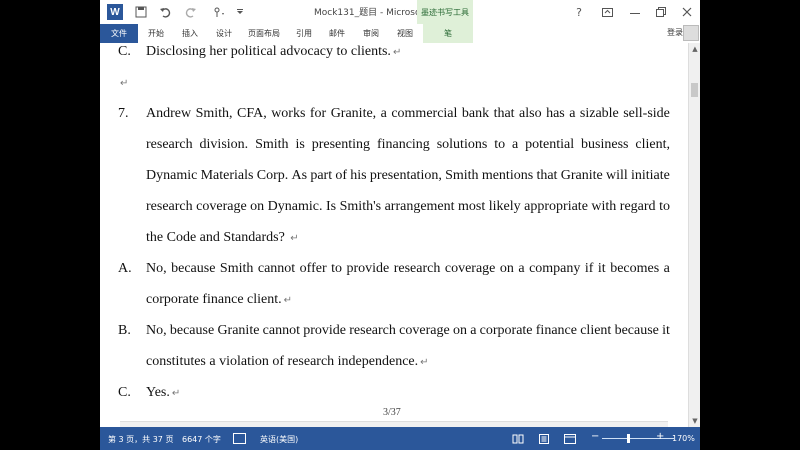 Image resolution: width=800 pixels, height=450 pixels. Describe the element at coordinates (694, 49) in the screenshot. I see `scroll-up-icon: ▲` at that location.